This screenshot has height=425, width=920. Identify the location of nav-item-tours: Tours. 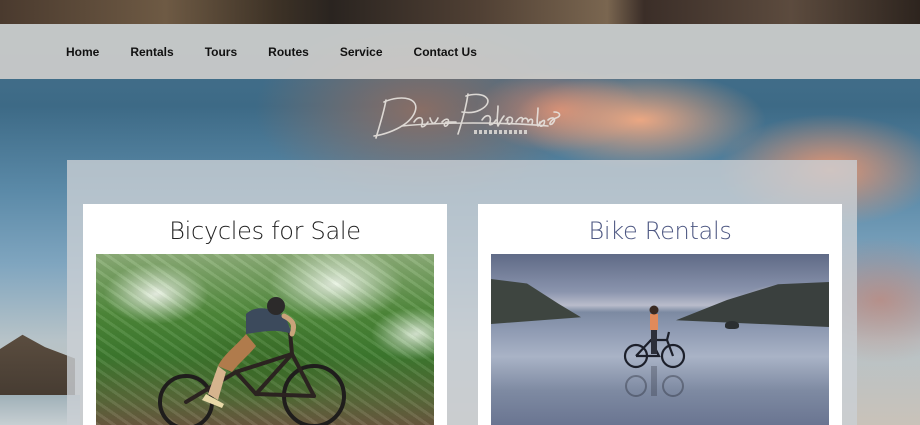
(221, 52).